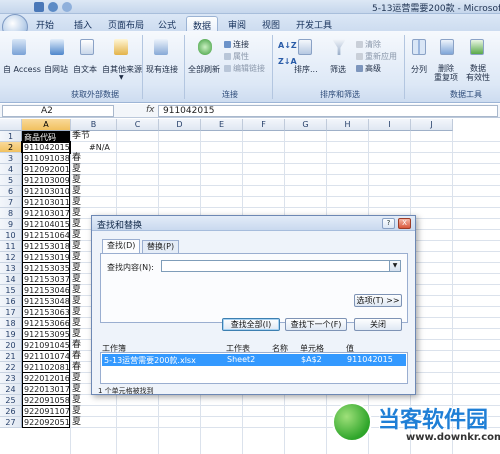 This screenshot has height=454, width=500. Describe the element at coordinates (46, 213) in the screenshot. I see `table-cell: 912103017` at that location.